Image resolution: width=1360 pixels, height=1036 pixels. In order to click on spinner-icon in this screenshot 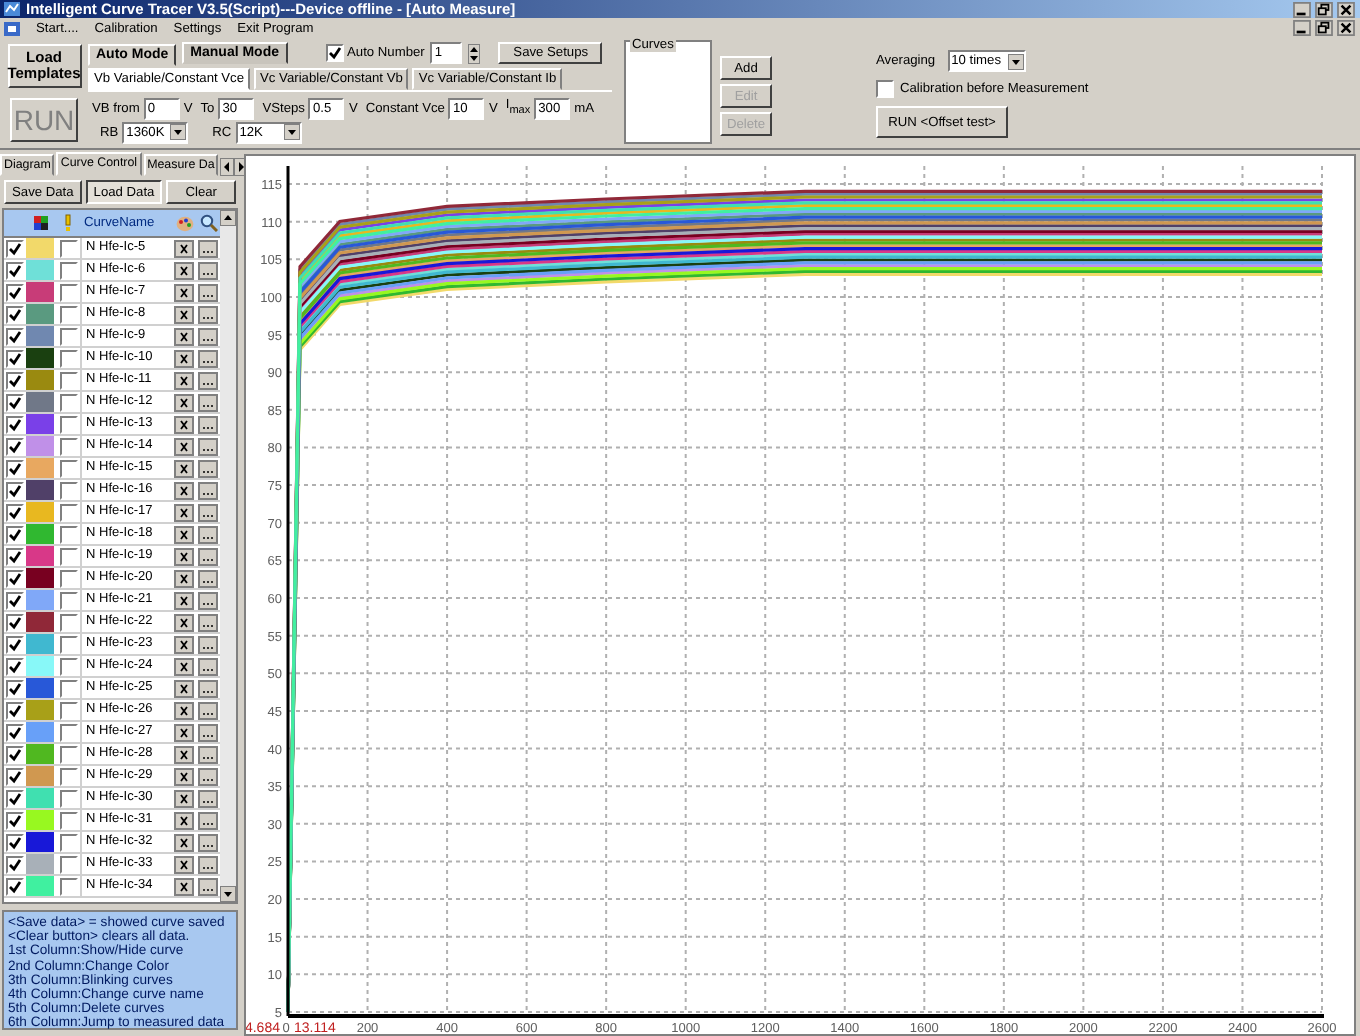, I will do `click(474, 53)`.